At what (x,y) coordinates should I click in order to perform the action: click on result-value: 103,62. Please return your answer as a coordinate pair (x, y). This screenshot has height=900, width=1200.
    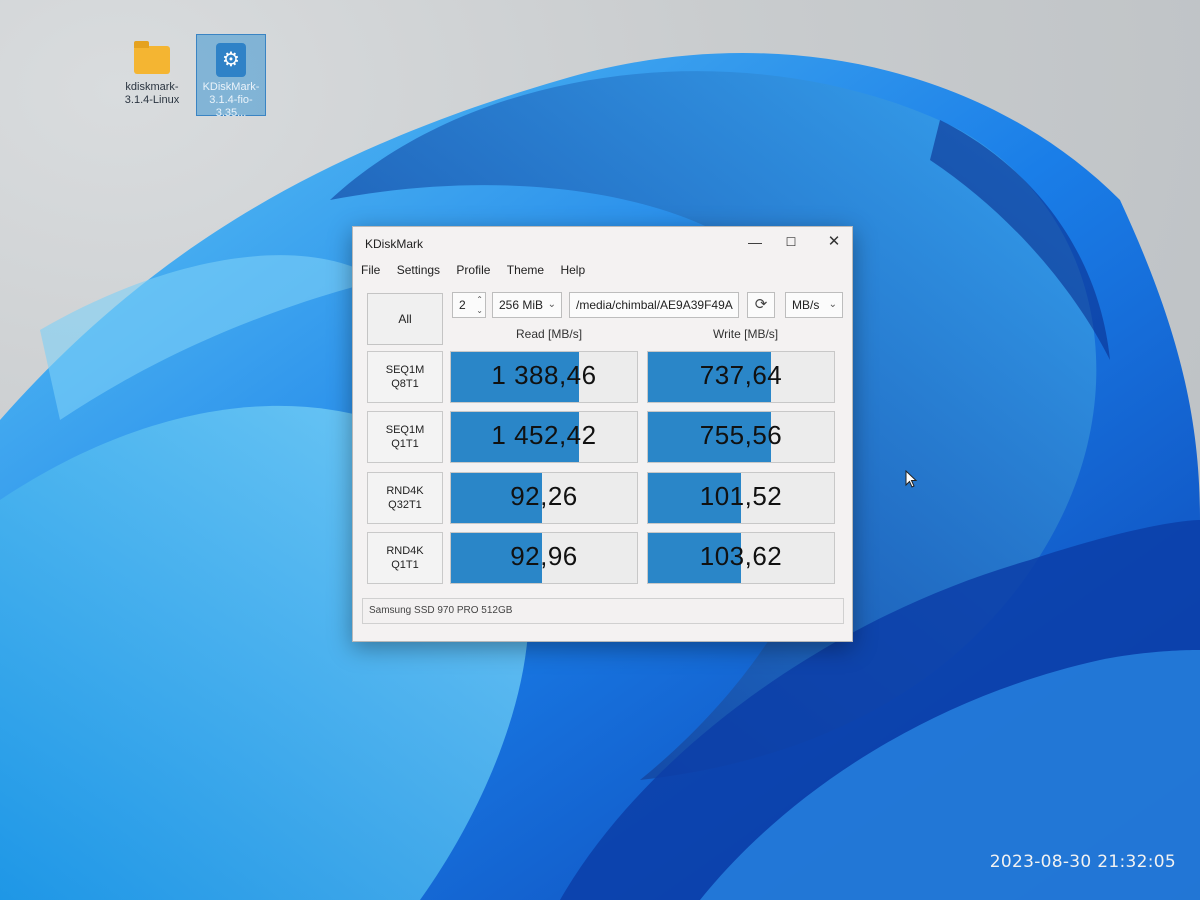
    Looking at the image, I should click on (741, 556).